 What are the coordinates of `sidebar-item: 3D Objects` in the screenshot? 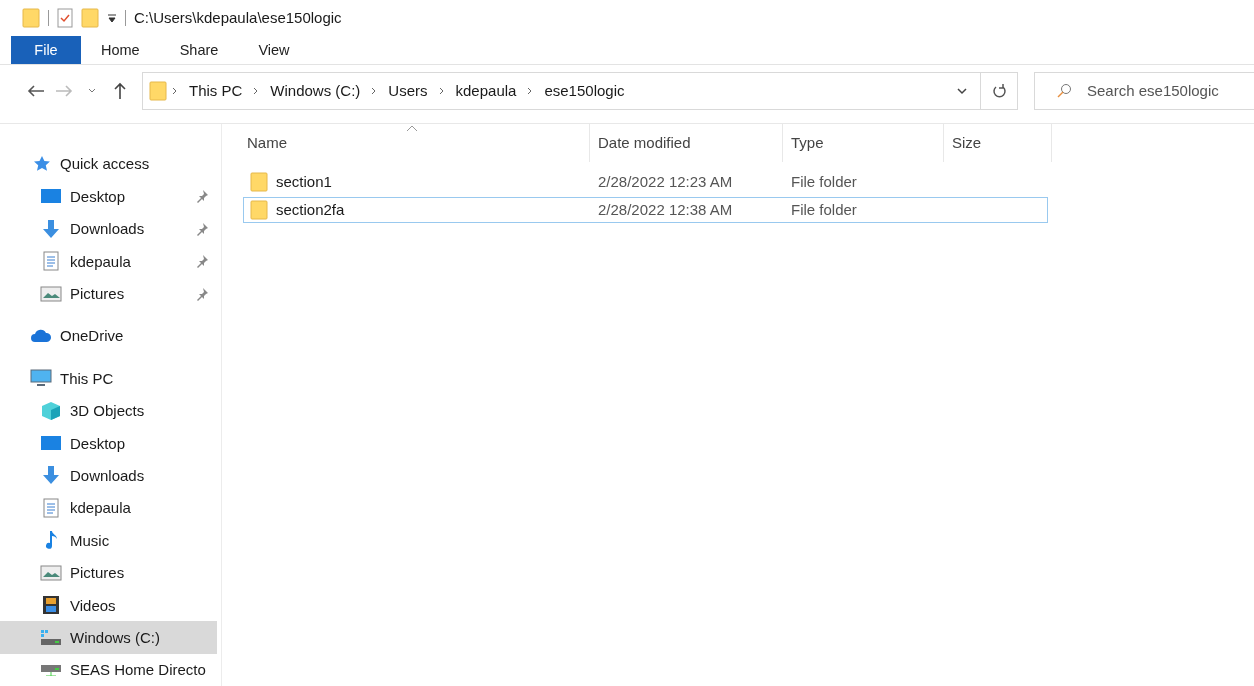 It's located at (108, 410).